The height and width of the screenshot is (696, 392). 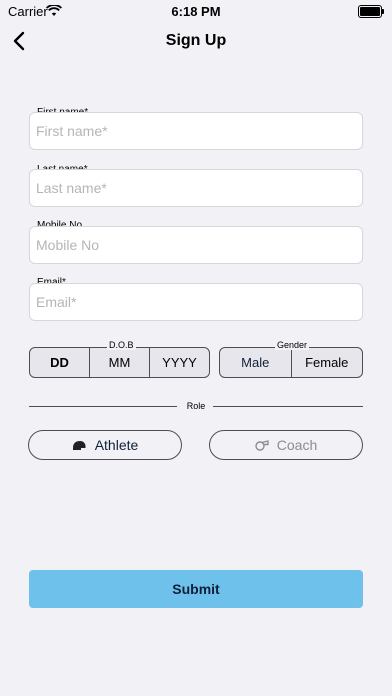 What do you see at coordinates (72, 131) in the screenshot?
I see `first-name-placeholder: First name*` at bounding box center [72, 131].